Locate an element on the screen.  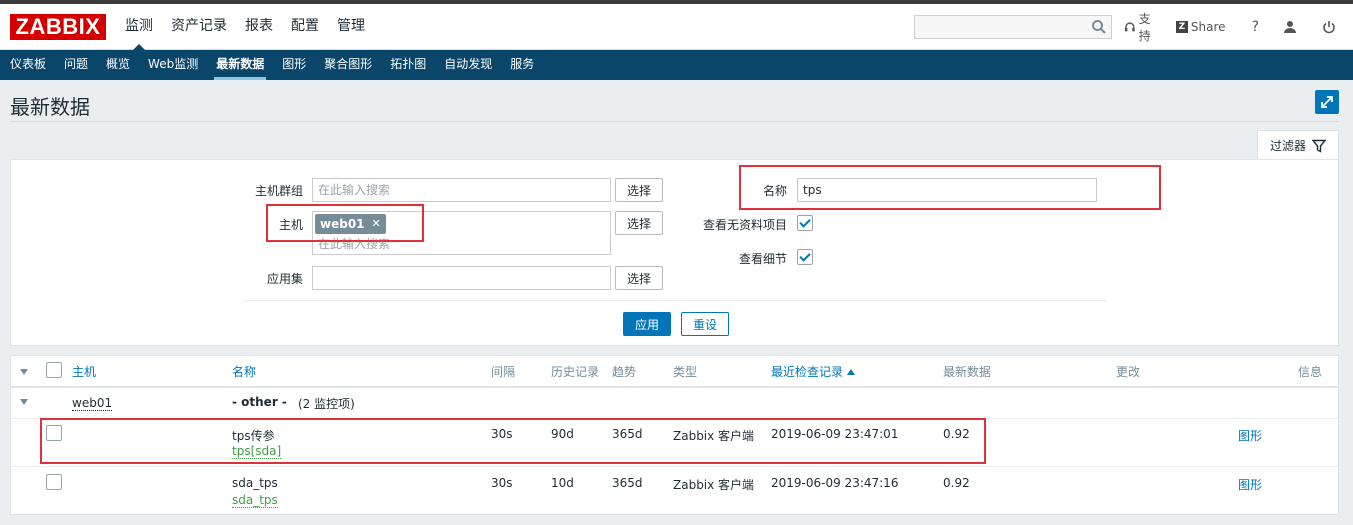
subnav-services: 服务 is located at coordinates (520, 65).